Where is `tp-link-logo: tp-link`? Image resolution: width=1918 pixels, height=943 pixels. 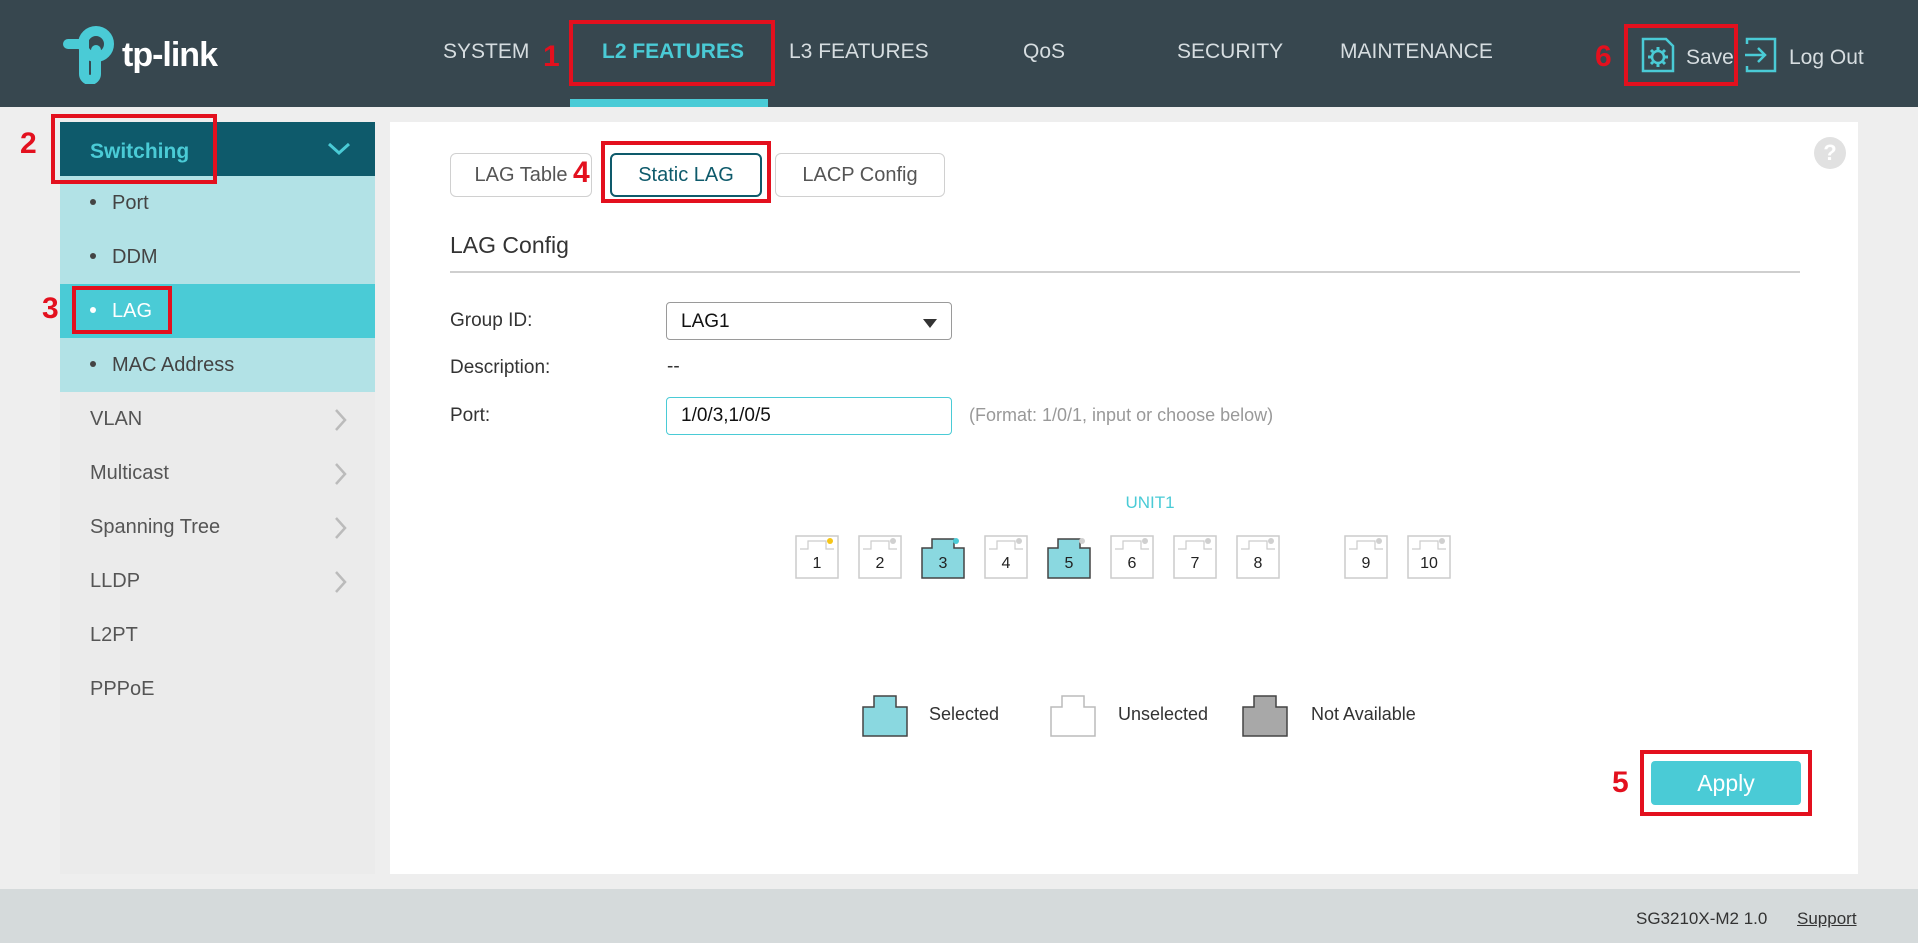
tp-link-logo: tp-link is located at coordinates (138, 55).